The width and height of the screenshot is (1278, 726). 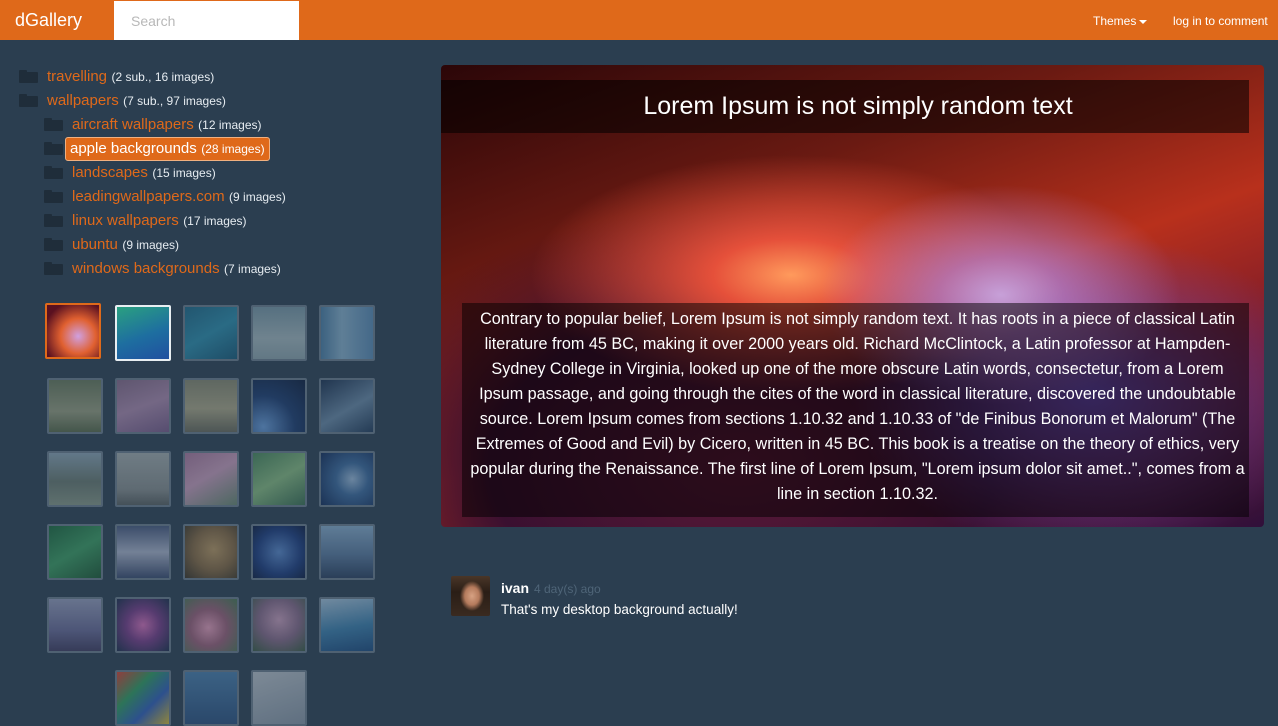 What do you see at coordinates (858, 106) in the screenshot?
I see `image-title: Lorem Ipsum is not simply random text` at bounding box center [858, 106].